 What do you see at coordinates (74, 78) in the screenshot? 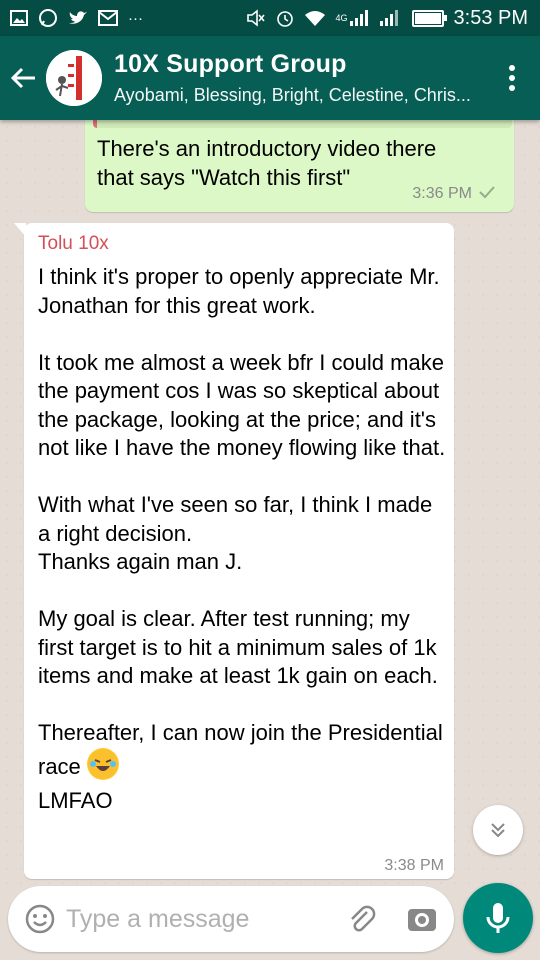
I see `group-avatar` at bounding box center [74, 78].